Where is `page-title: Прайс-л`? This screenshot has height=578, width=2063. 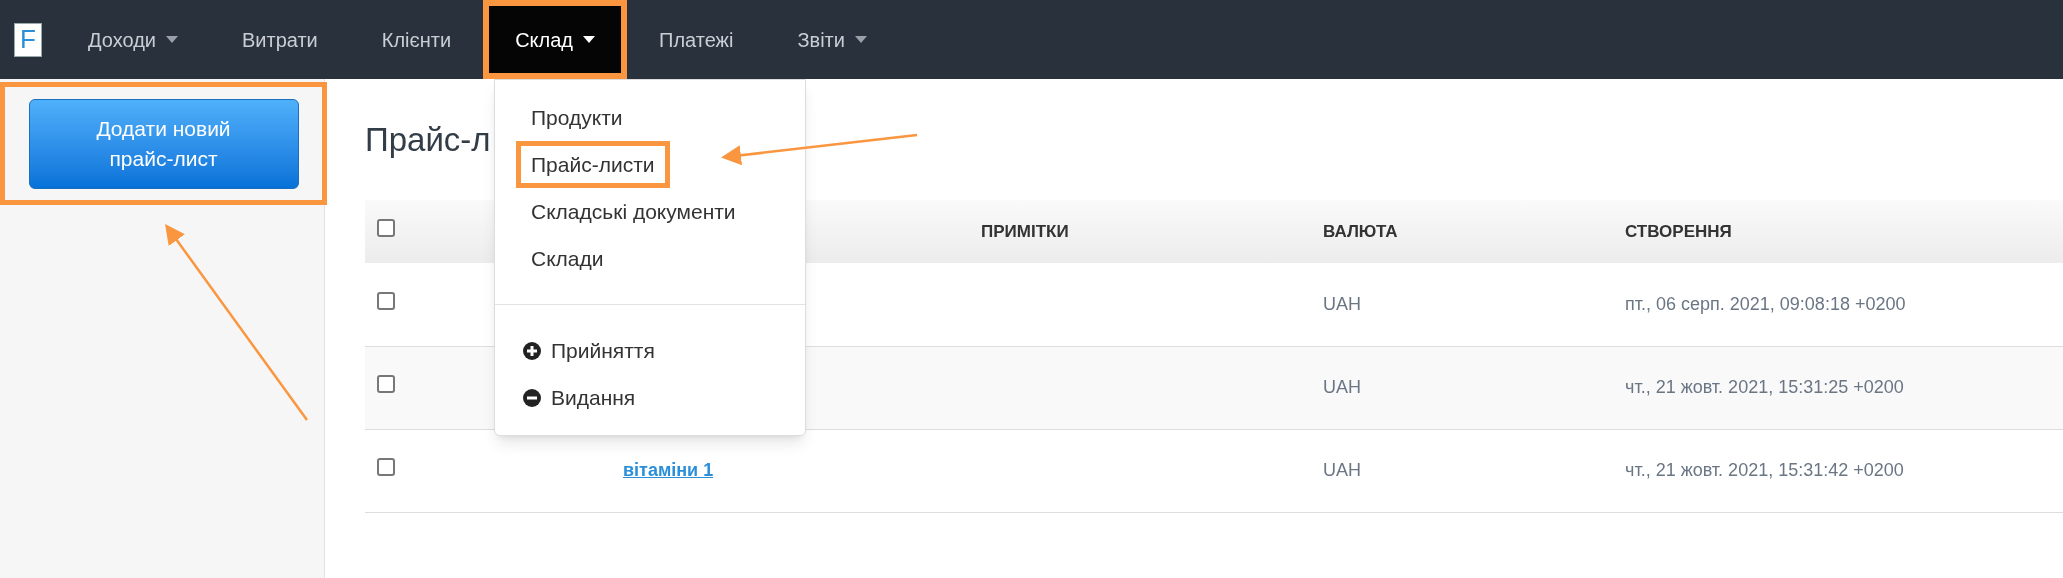 page-title: Прайс-л is located at coordinates (428, 139).